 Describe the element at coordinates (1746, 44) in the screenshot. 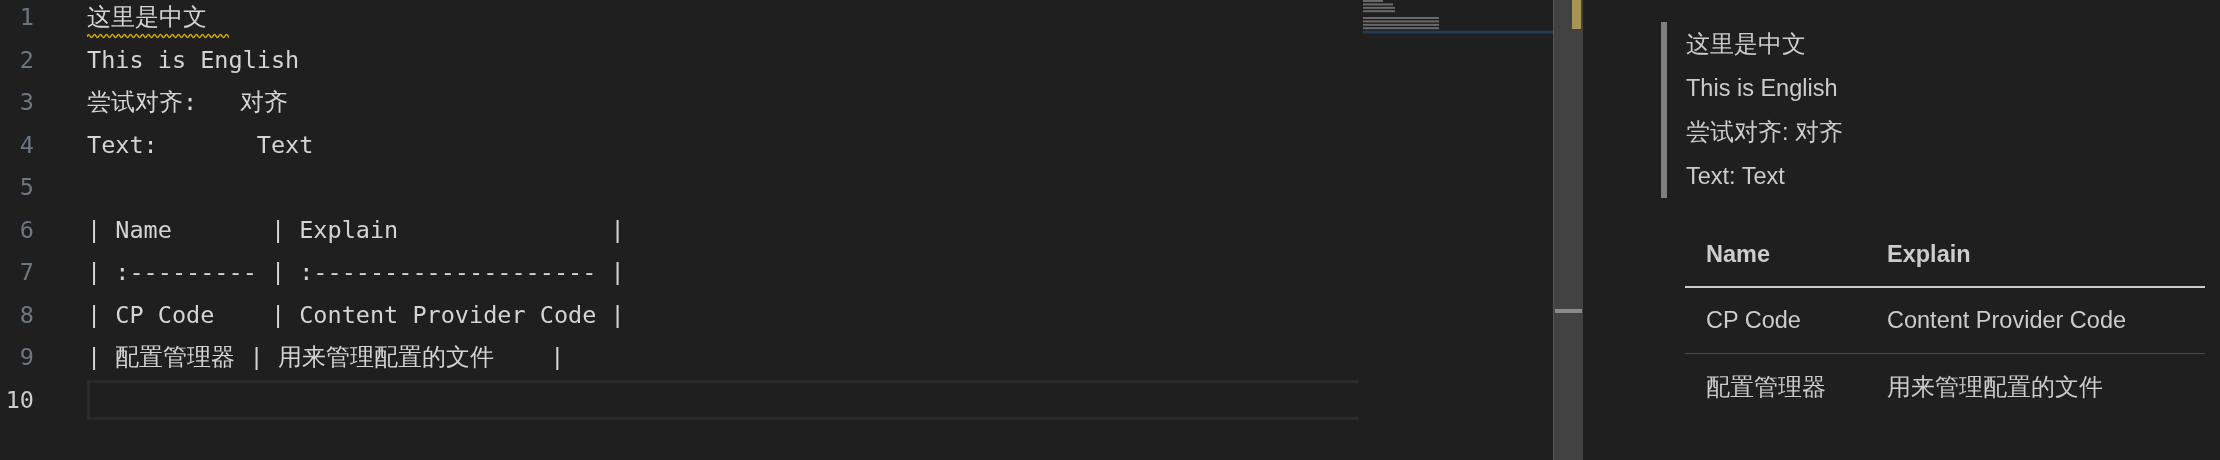

I see `quote-line: 这里是中文` at that location.